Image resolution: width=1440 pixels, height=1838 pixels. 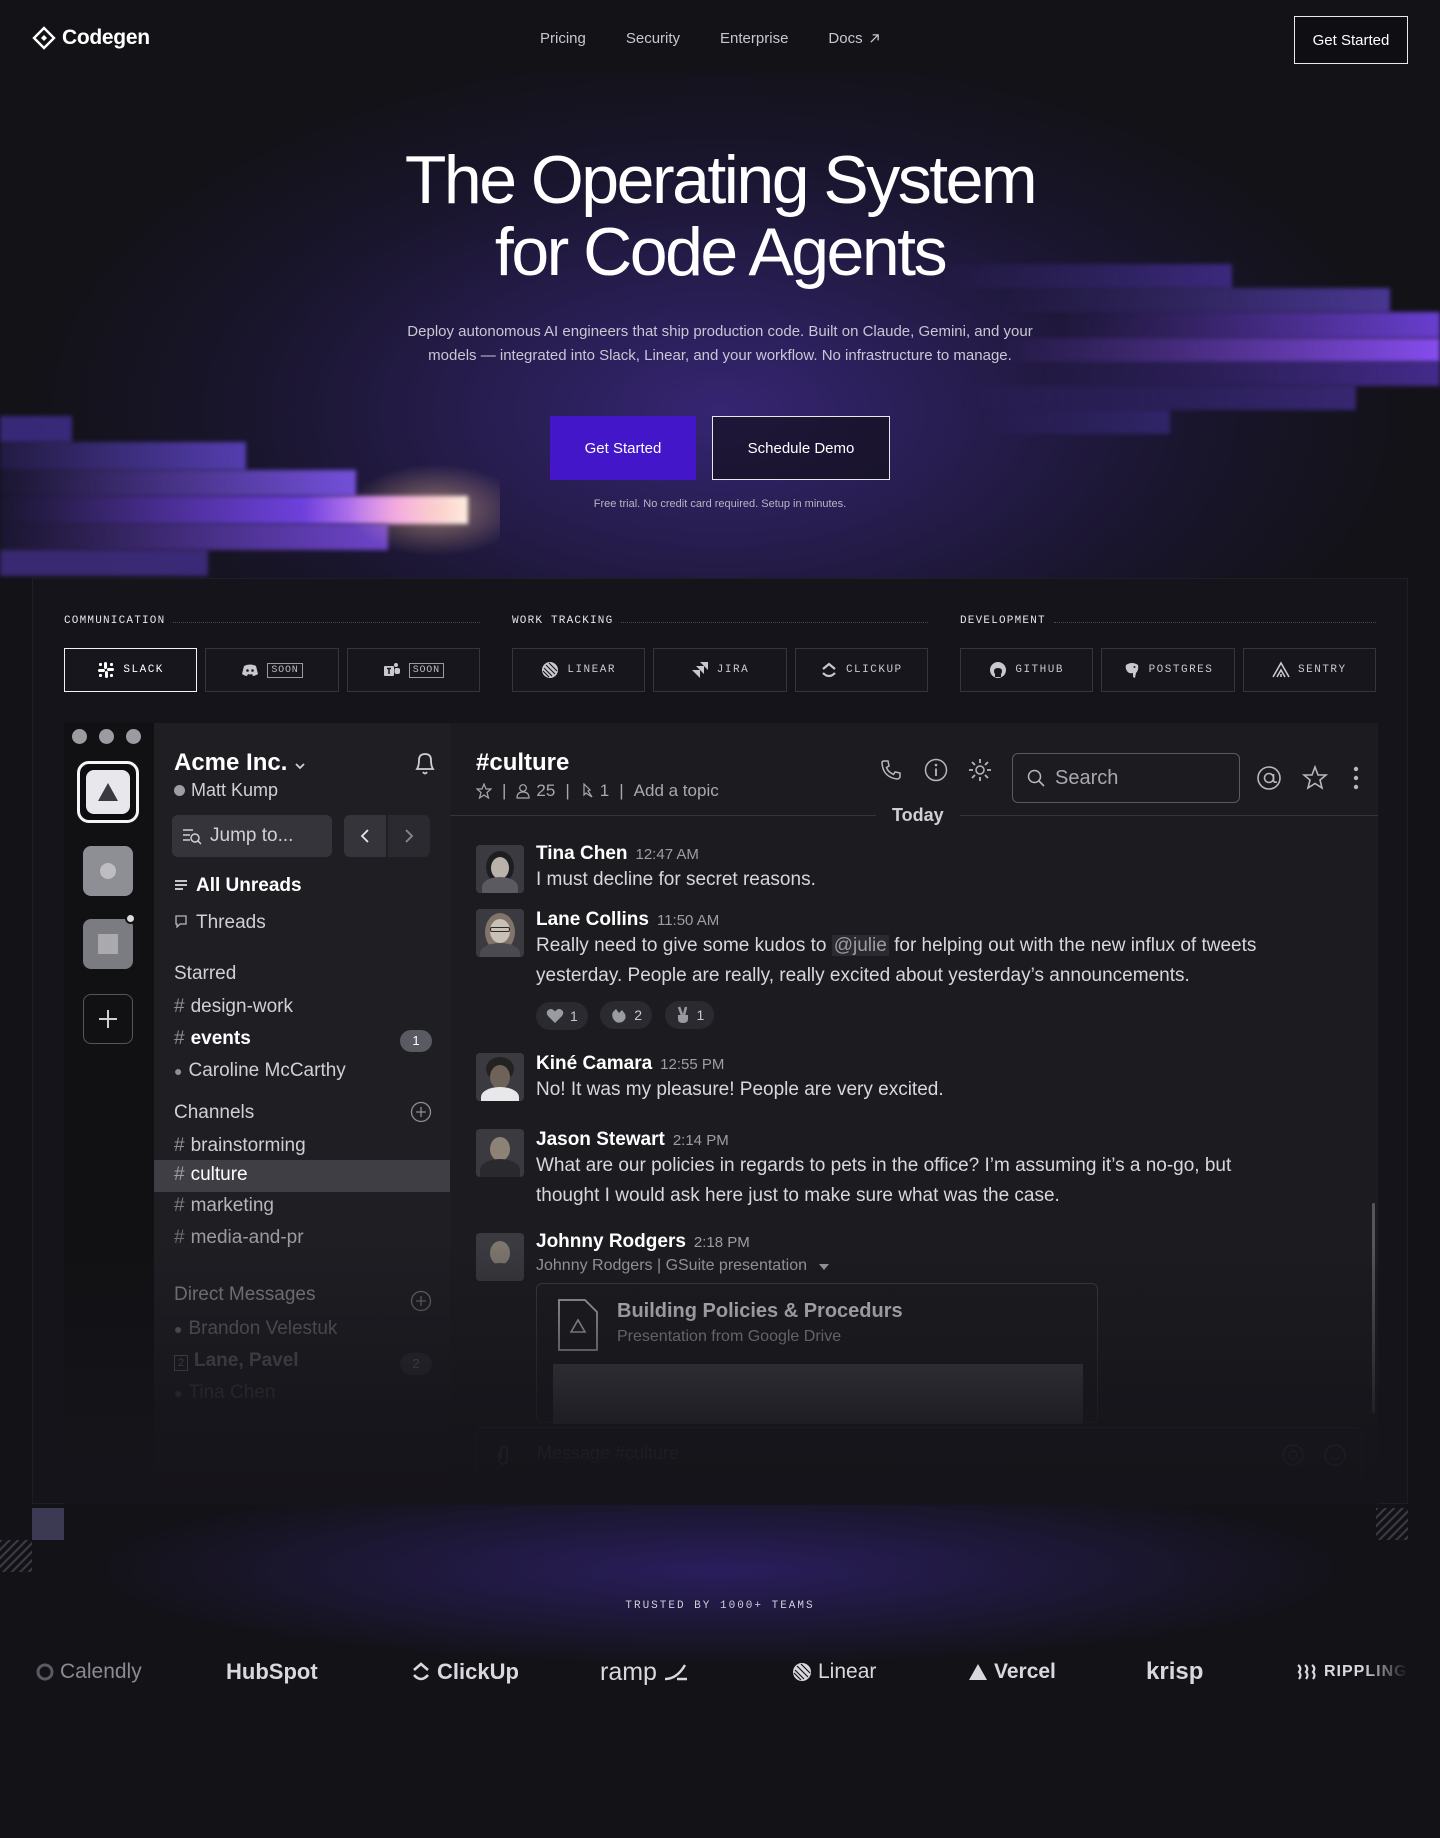 What do you see at coordinates (238, 886) in the screenshot?
I see `all-unreads-item: All Unreads` at bounding box center [238, 886].